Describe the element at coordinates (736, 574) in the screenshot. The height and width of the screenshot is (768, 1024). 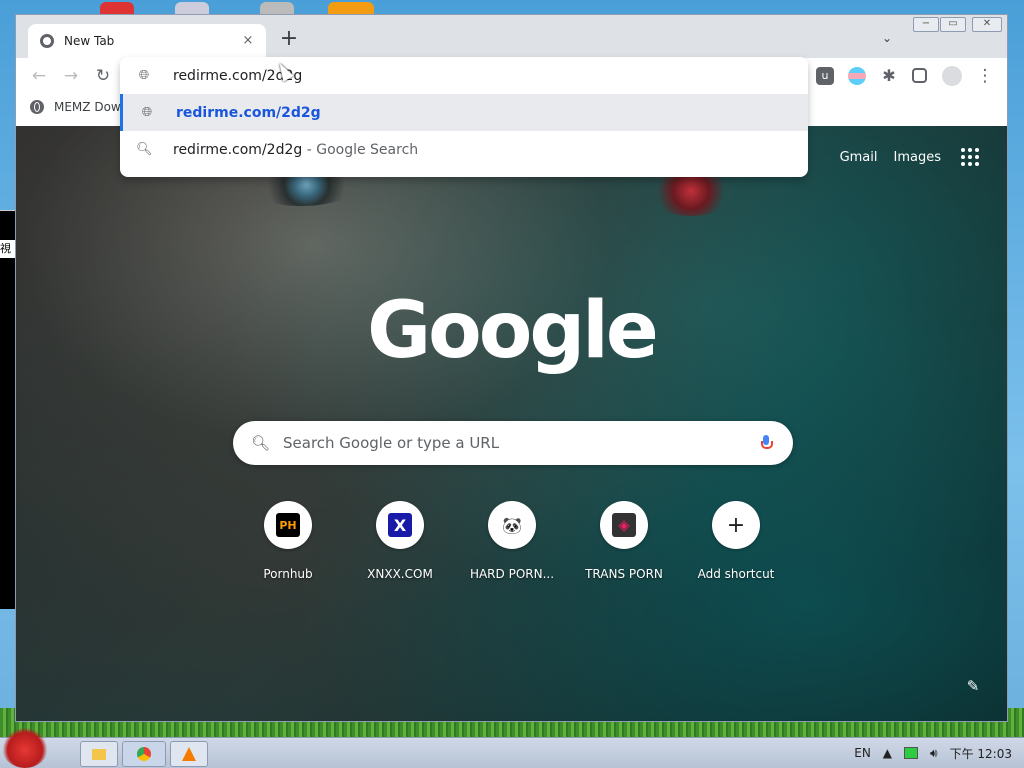
I see `shortcut-label: Add shortcut` at that location.